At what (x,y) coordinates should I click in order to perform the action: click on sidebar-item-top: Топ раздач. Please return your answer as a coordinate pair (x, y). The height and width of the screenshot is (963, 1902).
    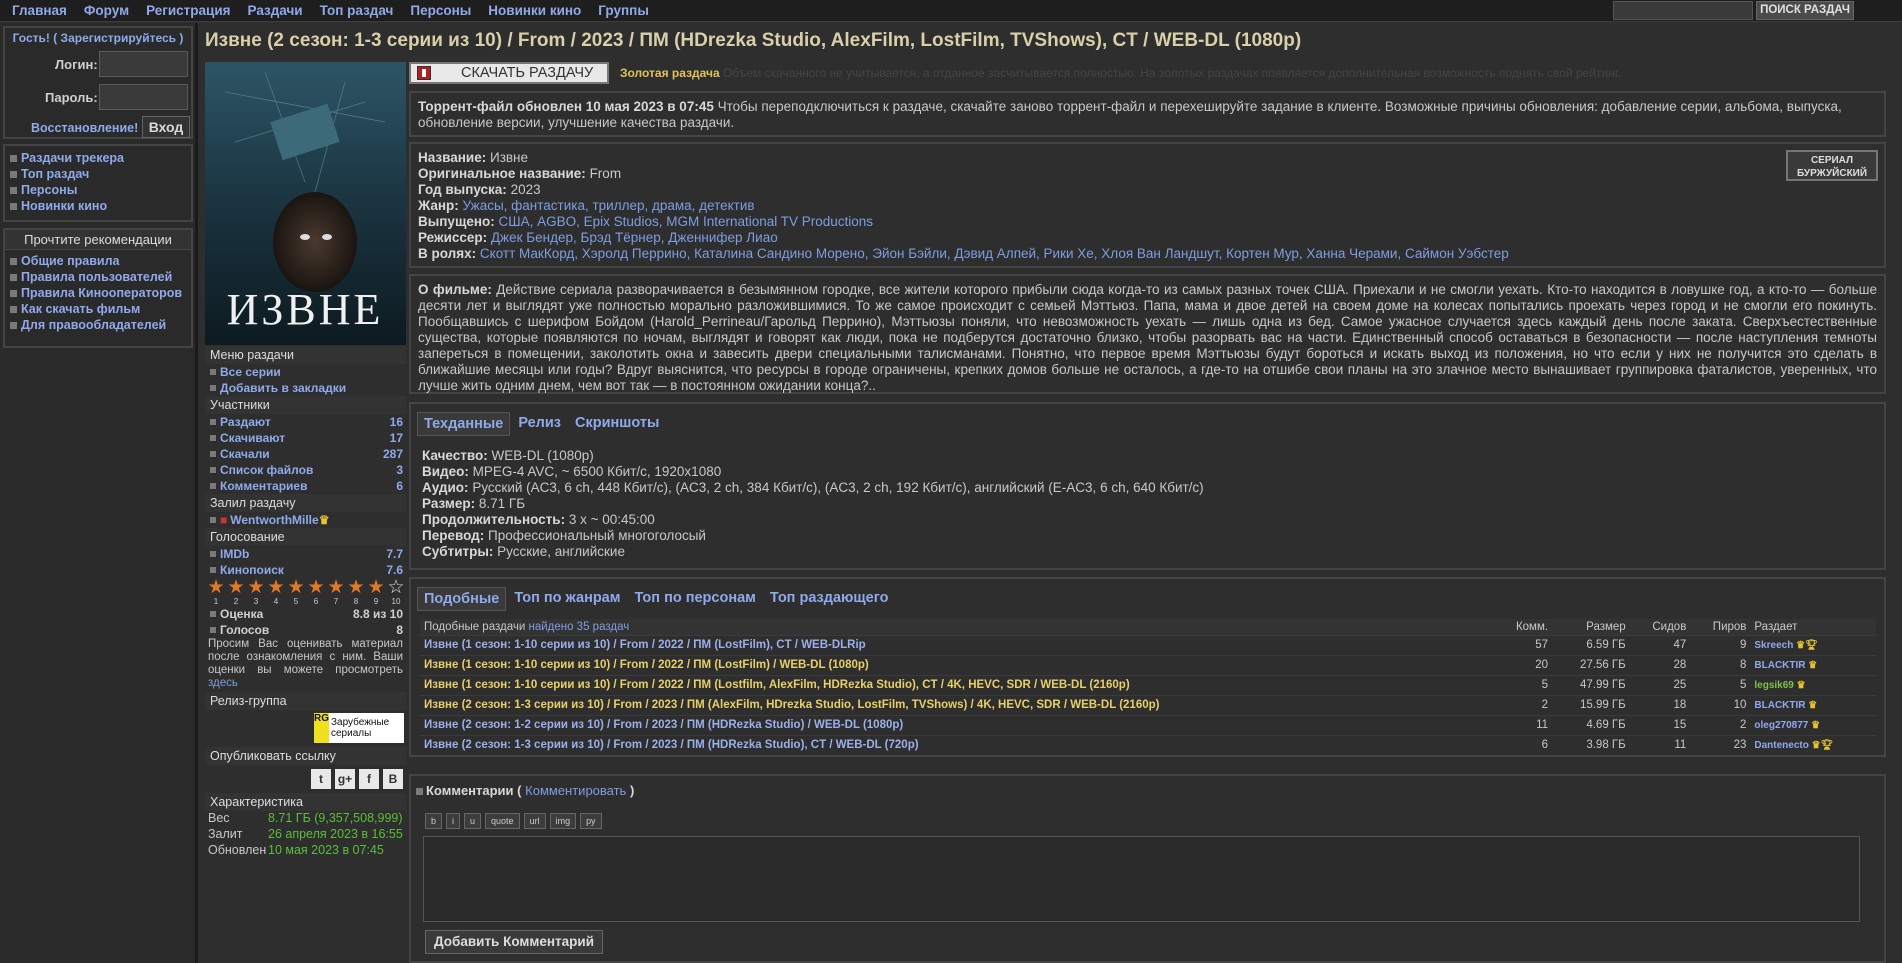
    Looking at the image, I should click on (100, 174).